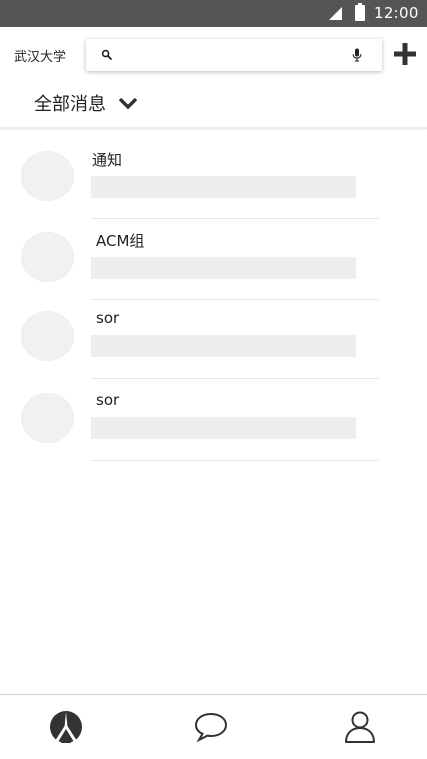  I want to click on filter-label: 全部消息, so click(70, 104).